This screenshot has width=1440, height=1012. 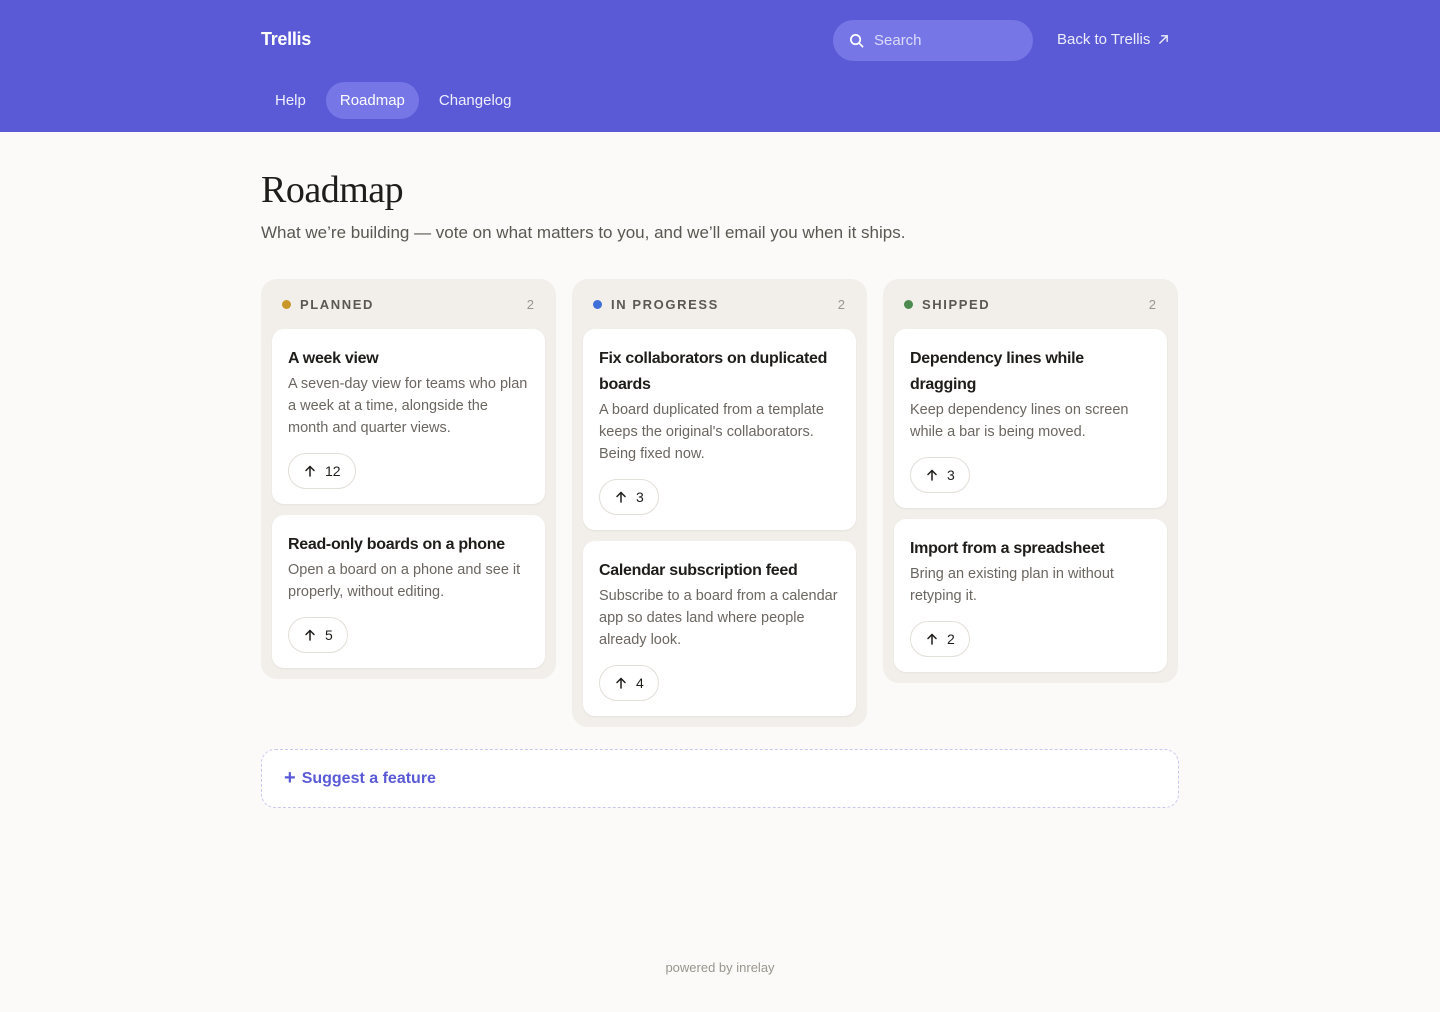 What do you see at coordinates (322, 471) in the screenshot?
I see `upvote-button: 12` at bounding box center [322, 471].